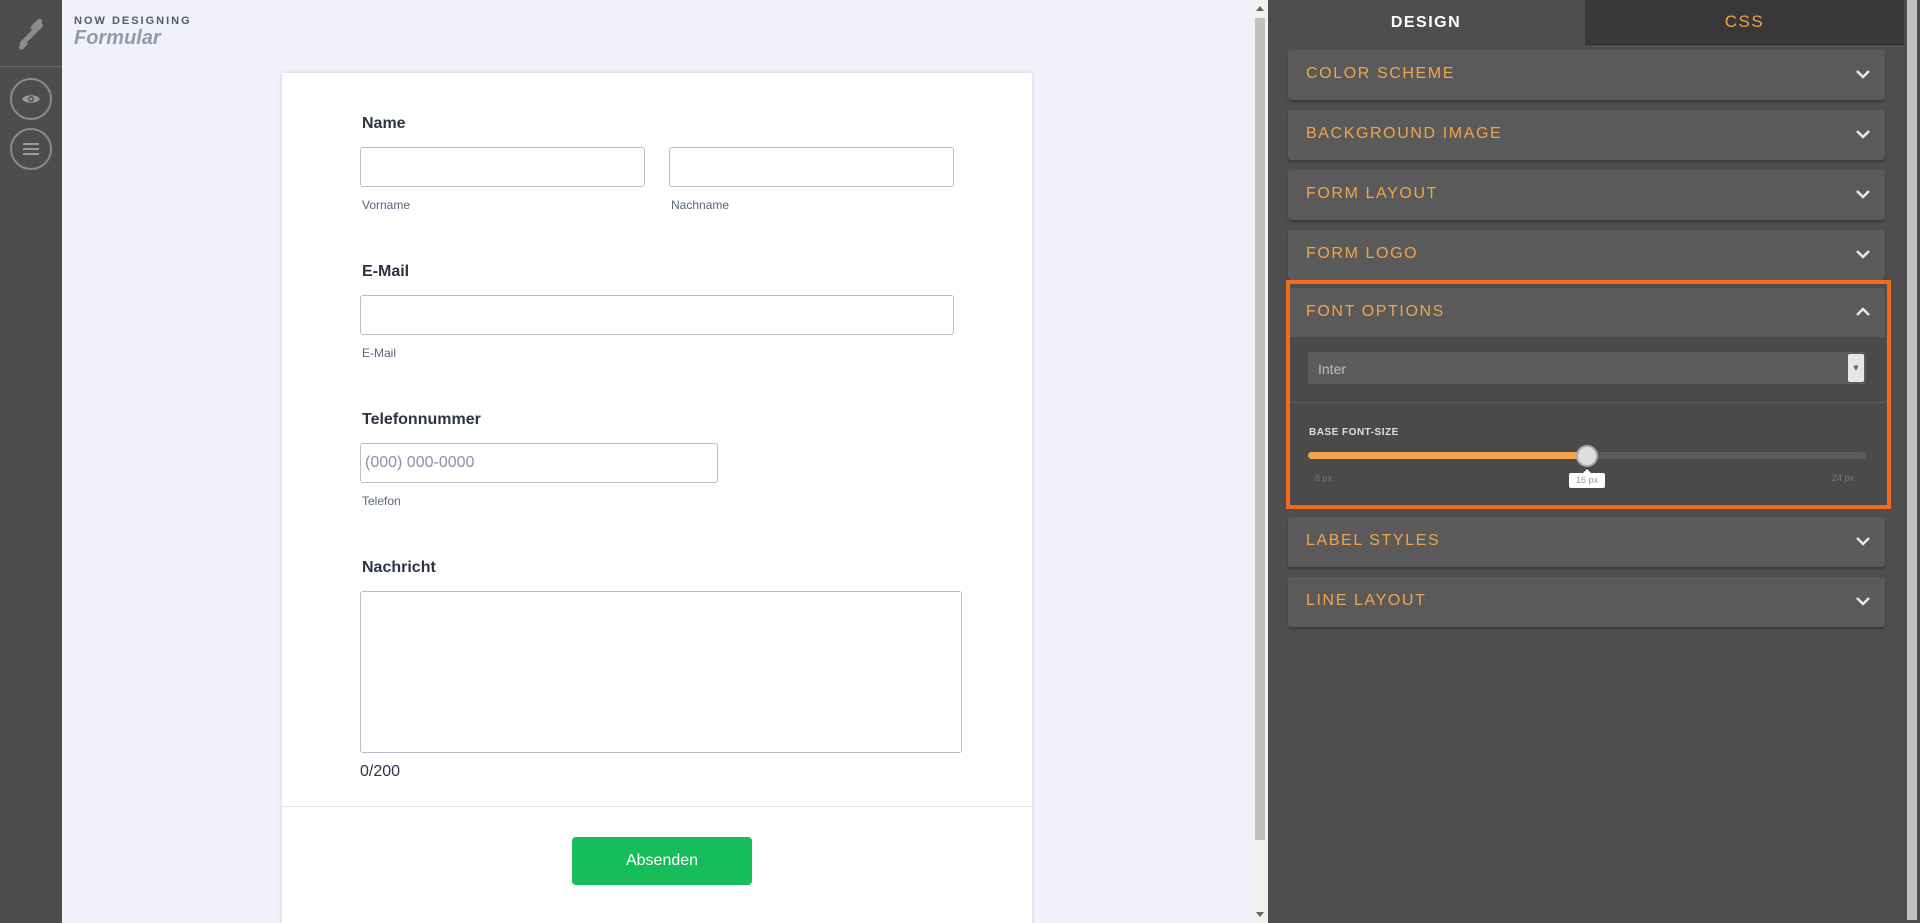 The height and width of the screenshot is (923, 1920). What do you see at coordinates (1373, 540) in the screenshot?
I see `section-label: LABEL STYLES` at bounding box center [1373, 540].